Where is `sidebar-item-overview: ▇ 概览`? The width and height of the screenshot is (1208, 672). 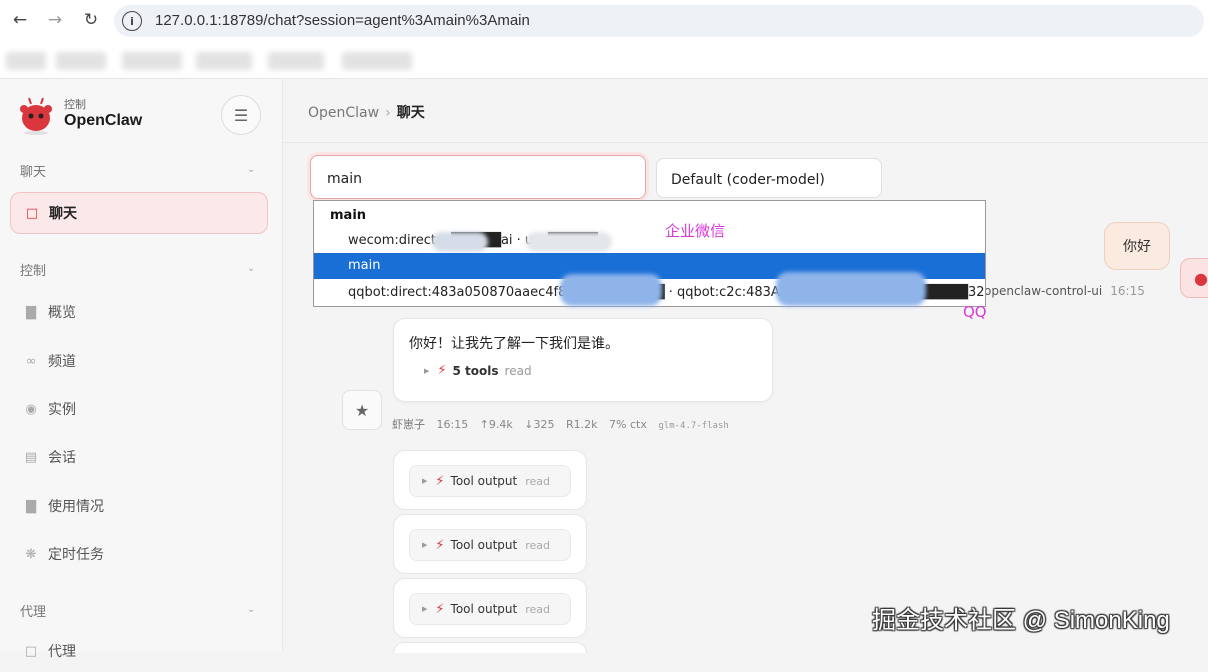
sidebar-item-overview: ▇ 概览 is located at coordinates (139, 312).